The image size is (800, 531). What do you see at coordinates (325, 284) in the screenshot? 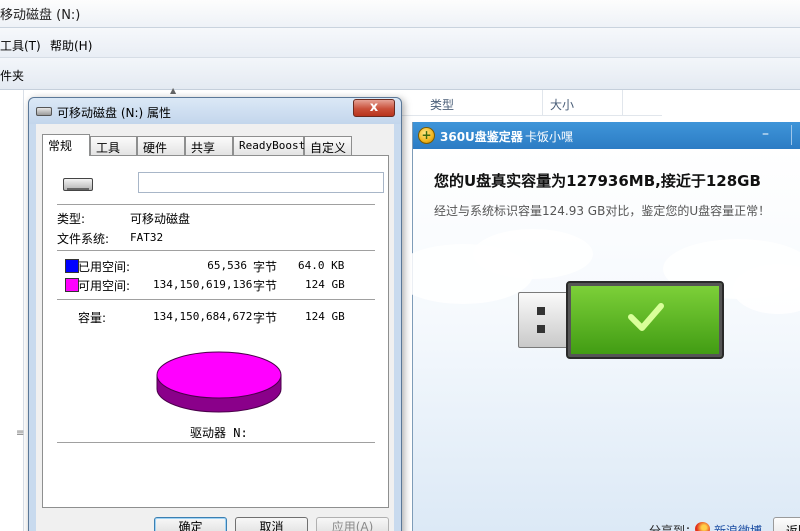
I see `free-space-human: 124 GB` at bounding box center [325, 284].